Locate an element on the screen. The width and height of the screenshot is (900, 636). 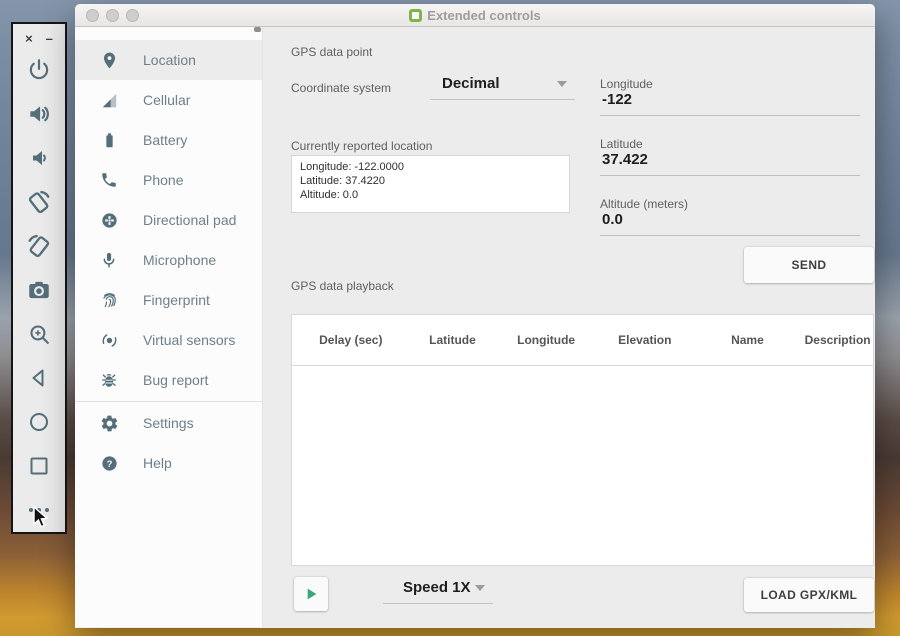
load-gpx-kml-button: LOAD GPX/KML is located at coordinates (809, 595).